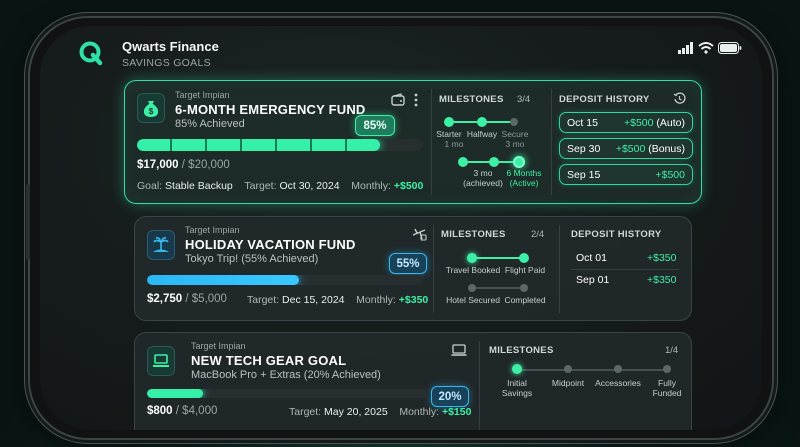  Describe the element at coordinates (591, 258) in the screenshot. I see `deposit-date: Oct 01` at that location.